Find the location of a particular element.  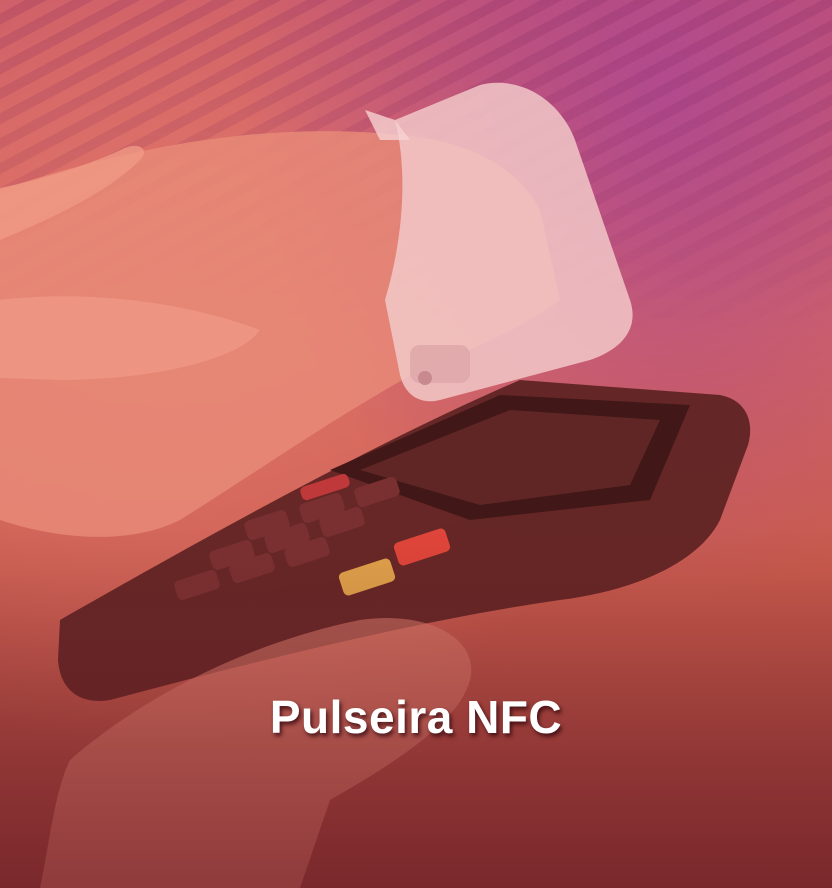

wristband-icon is located at coordinates (499, 242).